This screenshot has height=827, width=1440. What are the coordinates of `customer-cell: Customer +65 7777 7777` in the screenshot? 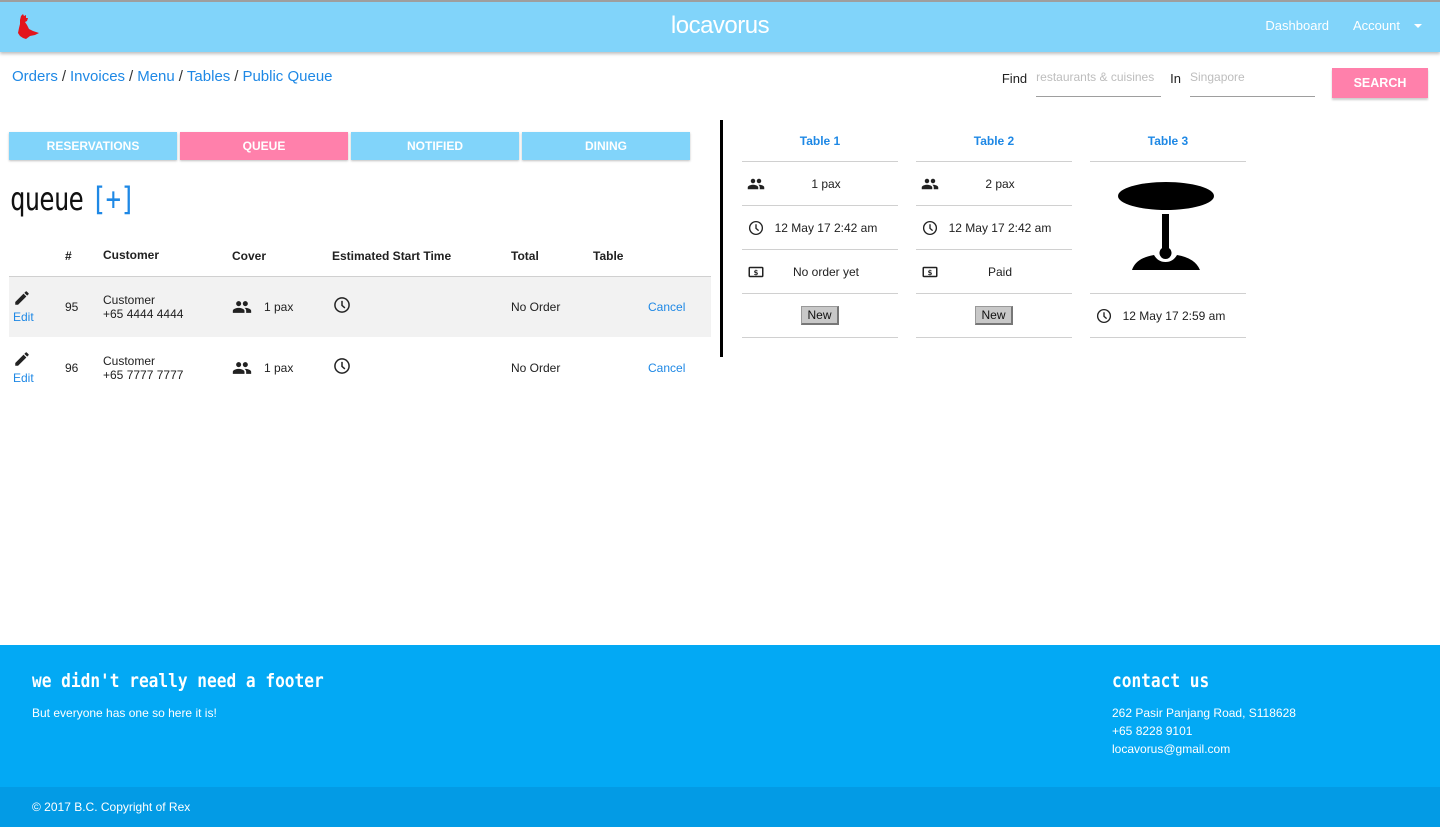 It's located at (167, 367).